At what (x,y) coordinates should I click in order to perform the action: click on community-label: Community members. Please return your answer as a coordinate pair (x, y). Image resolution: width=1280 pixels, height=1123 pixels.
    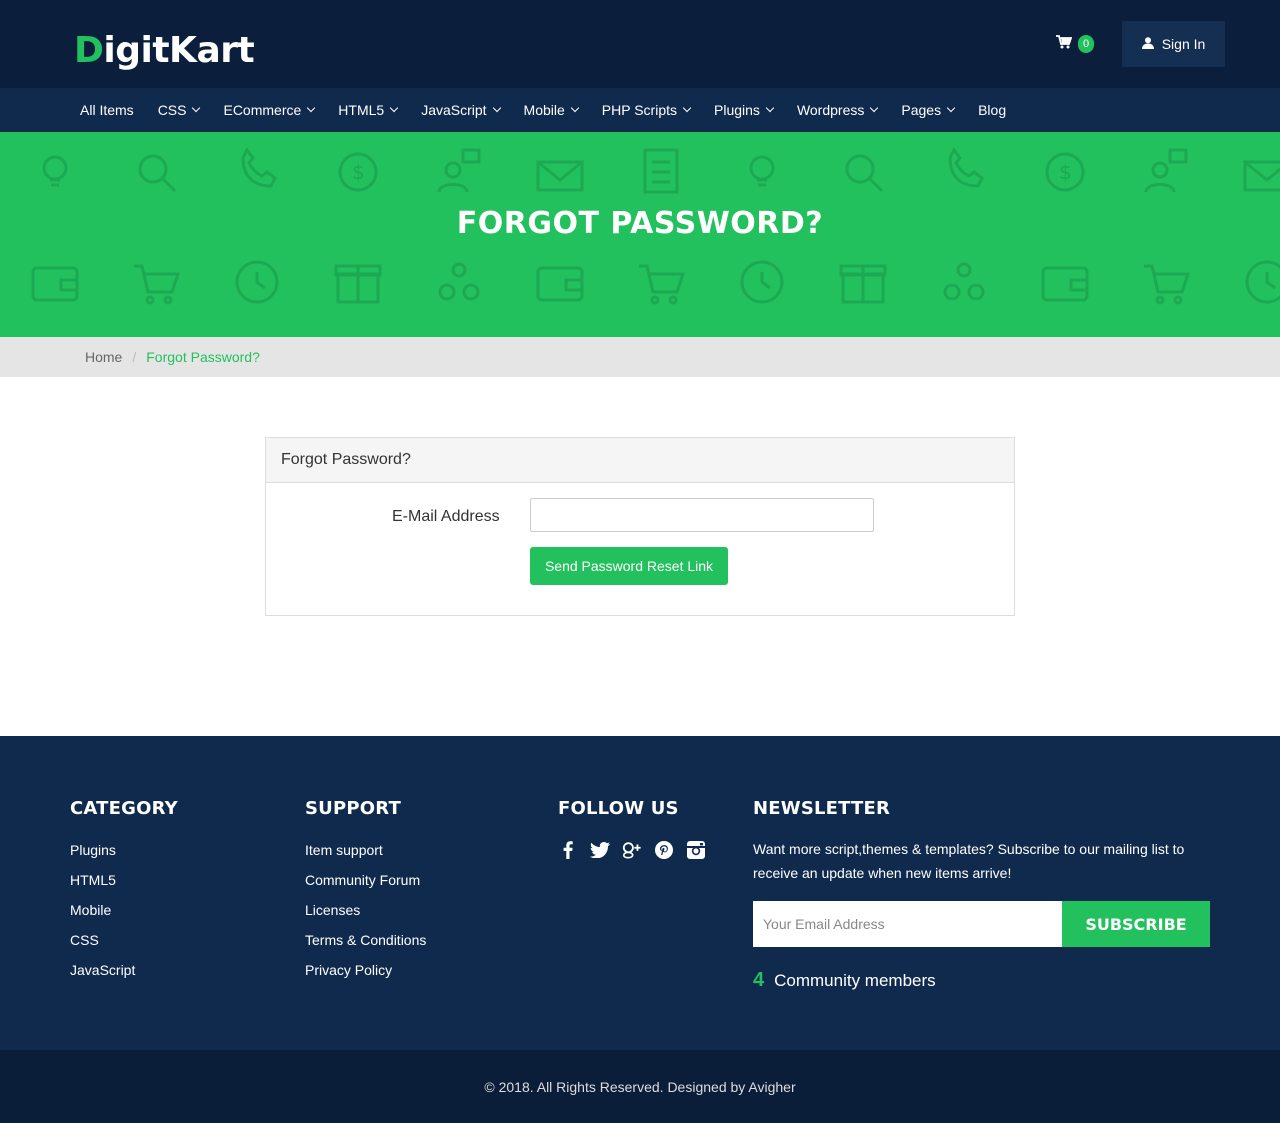
    Looking at the image, I should click on (855, 980).